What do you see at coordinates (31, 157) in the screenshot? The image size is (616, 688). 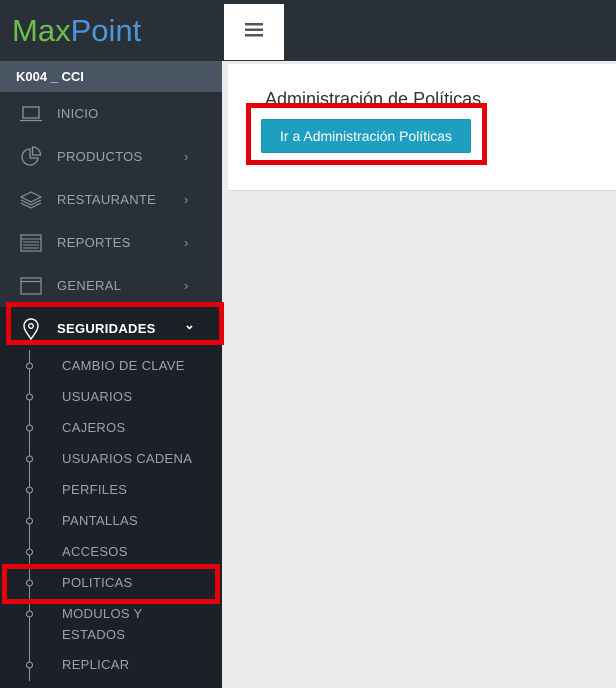 I see `pie-chart-icon` at bounding box center [31, 157].